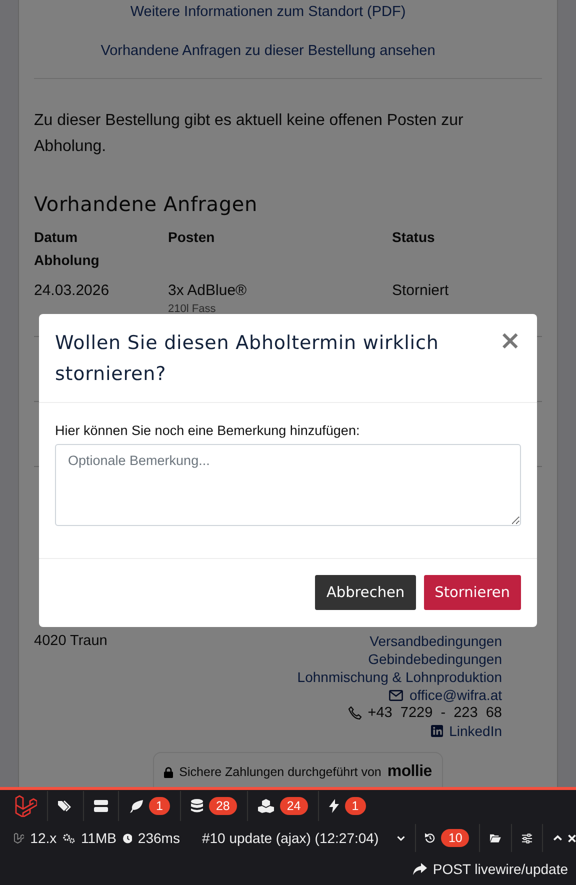  What do you see at coordinates (414, 237) in the screenshot?
I see `column-header: Status` at bounding box center [414, 237].